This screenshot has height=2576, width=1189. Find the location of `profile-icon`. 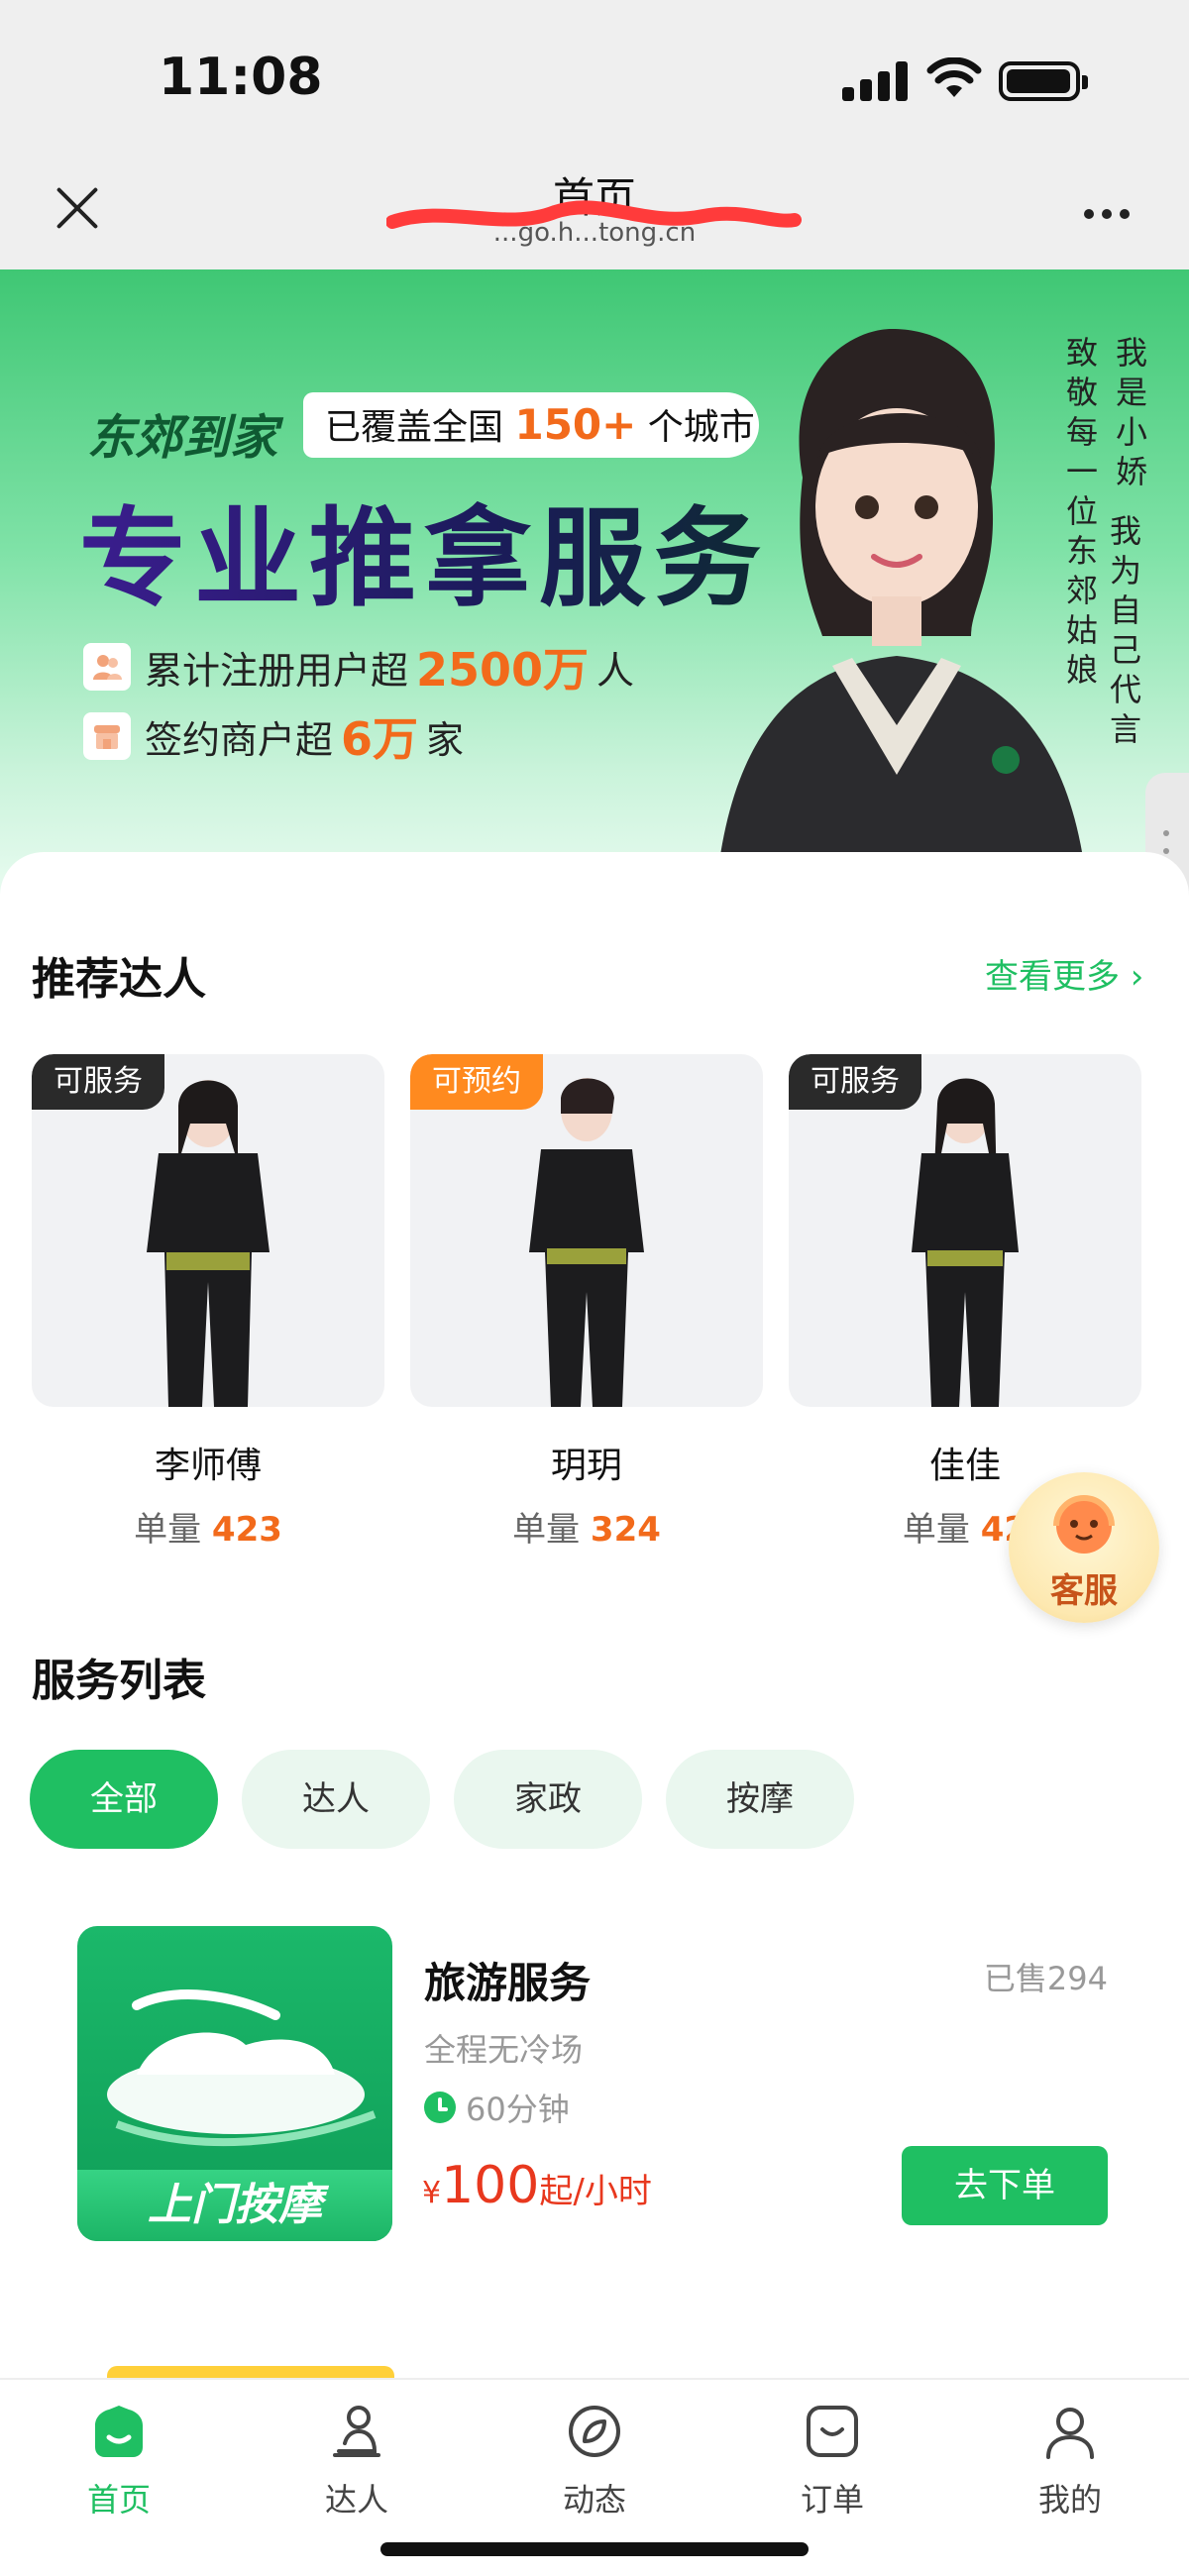

profile-icon is located at coordinates (1070, 2434).